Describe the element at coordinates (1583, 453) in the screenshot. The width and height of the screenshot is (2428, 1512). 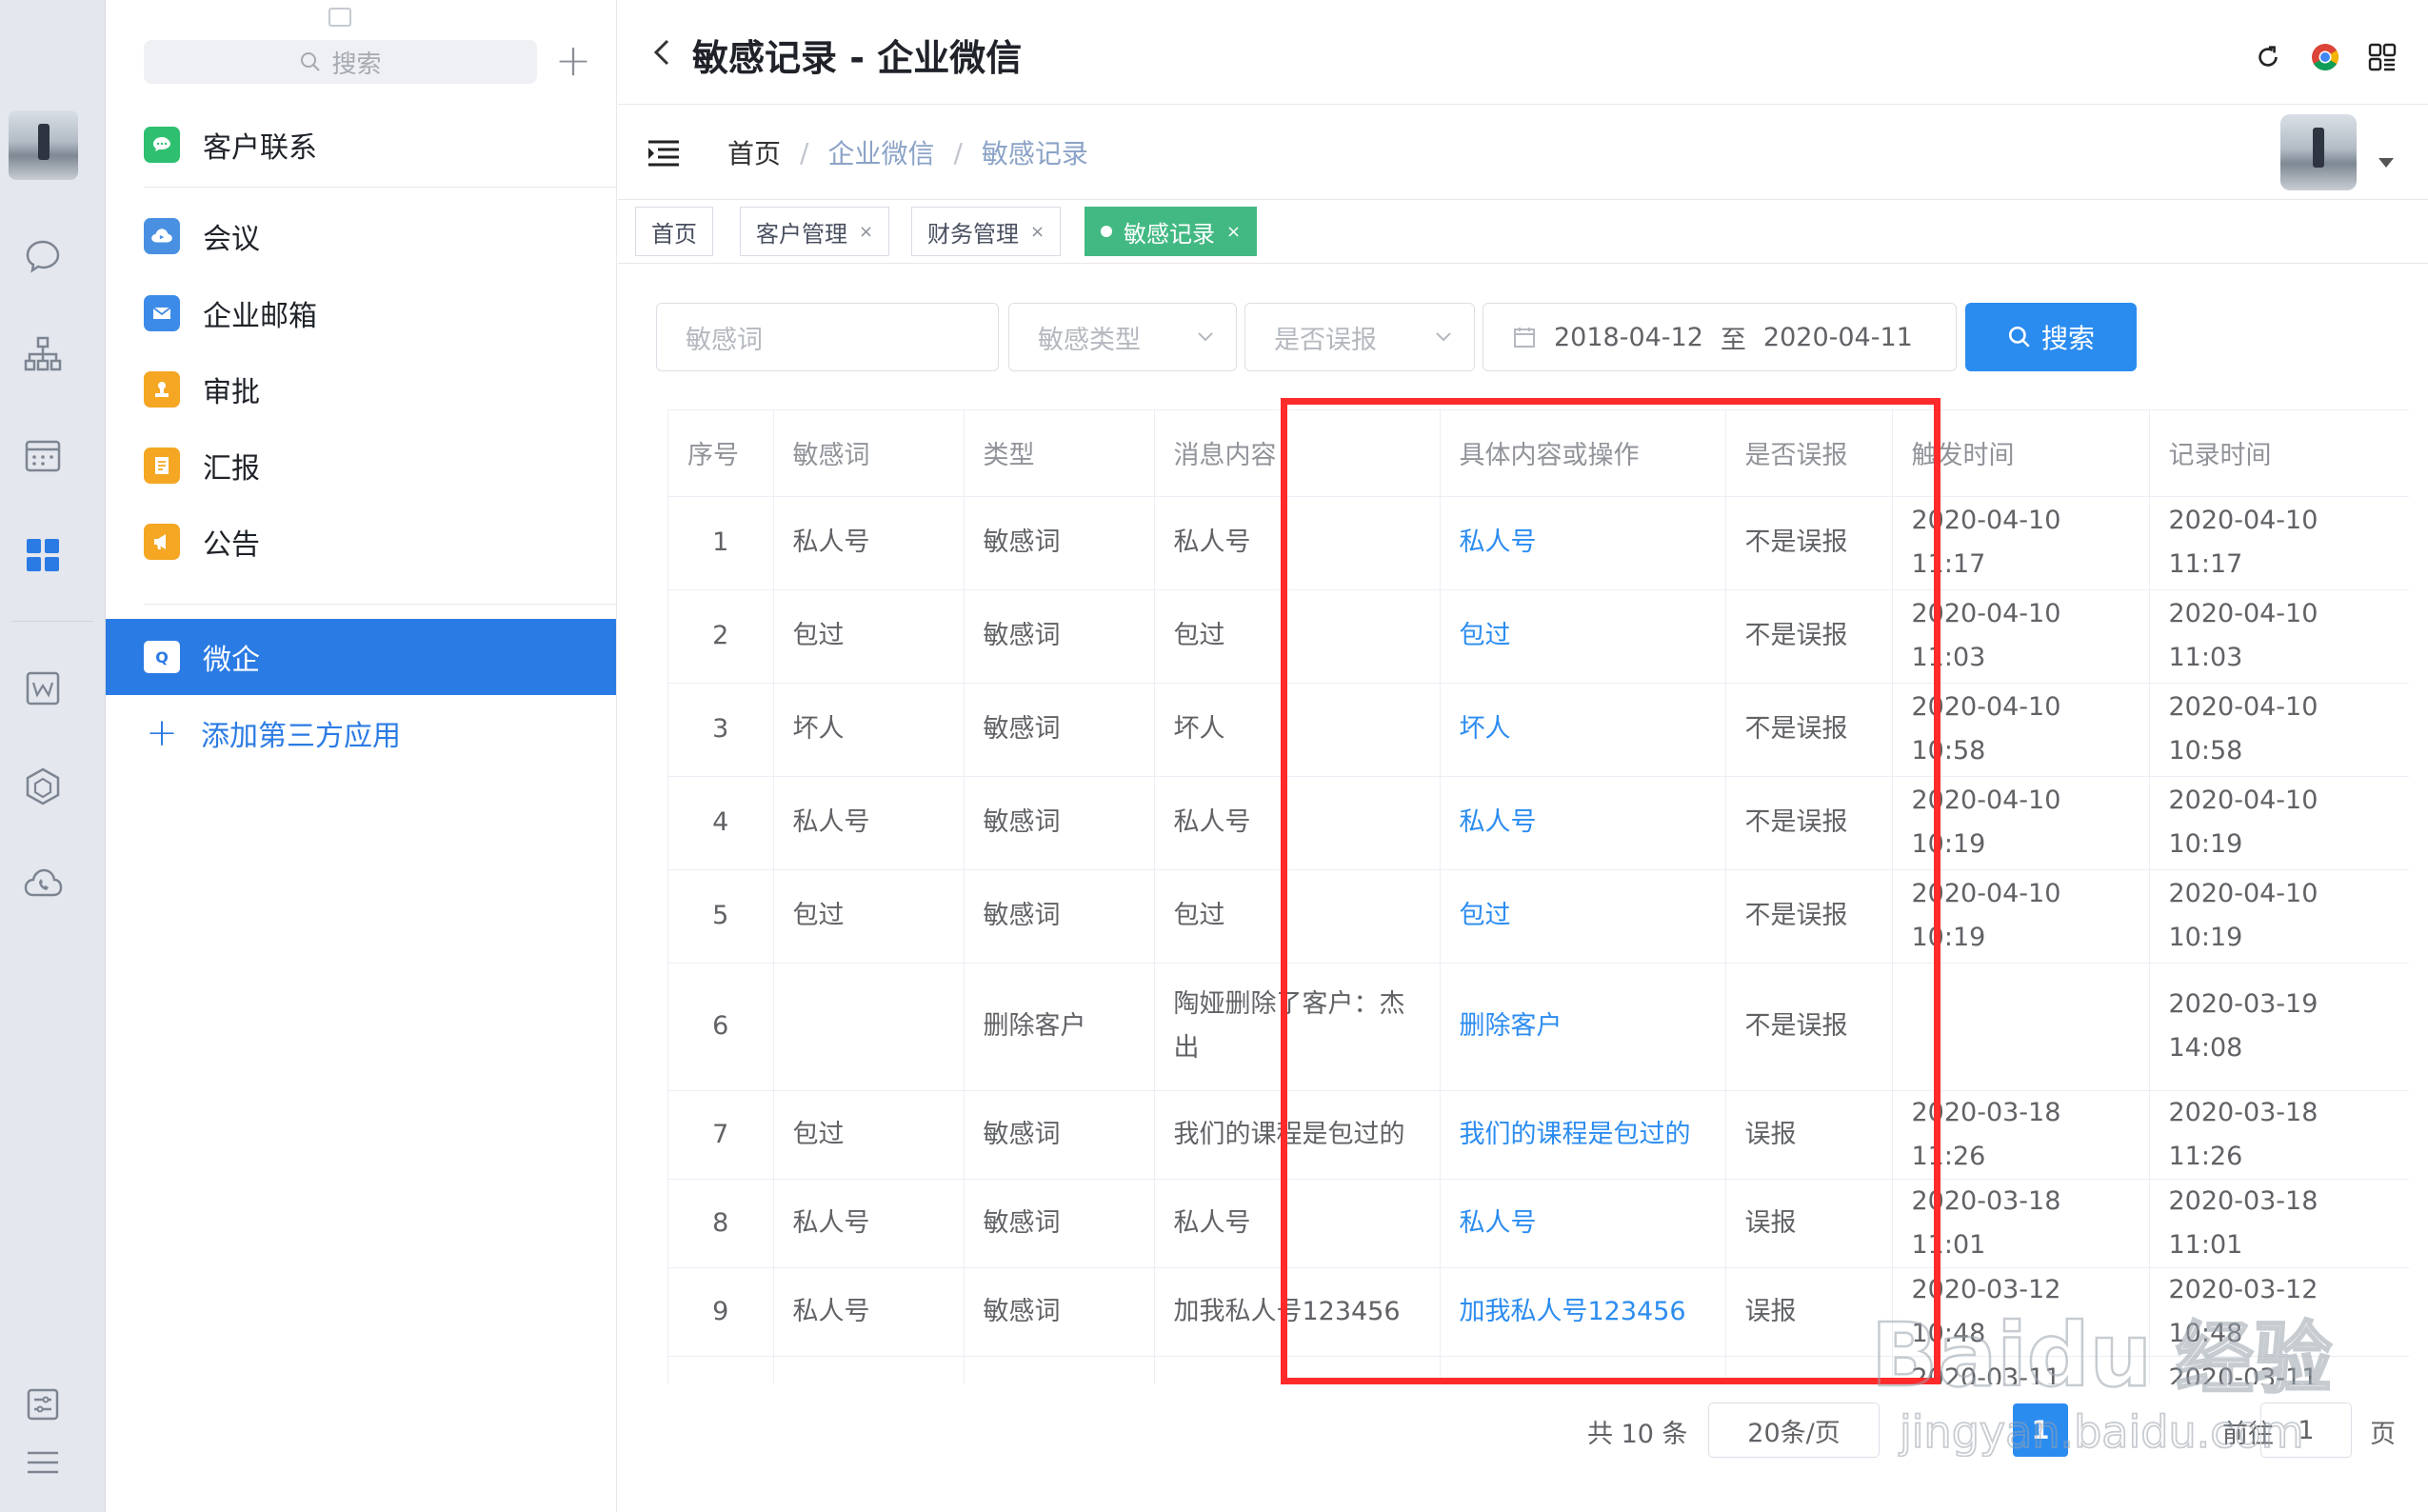
I see `column-header: 具体内容或操作` at that location.